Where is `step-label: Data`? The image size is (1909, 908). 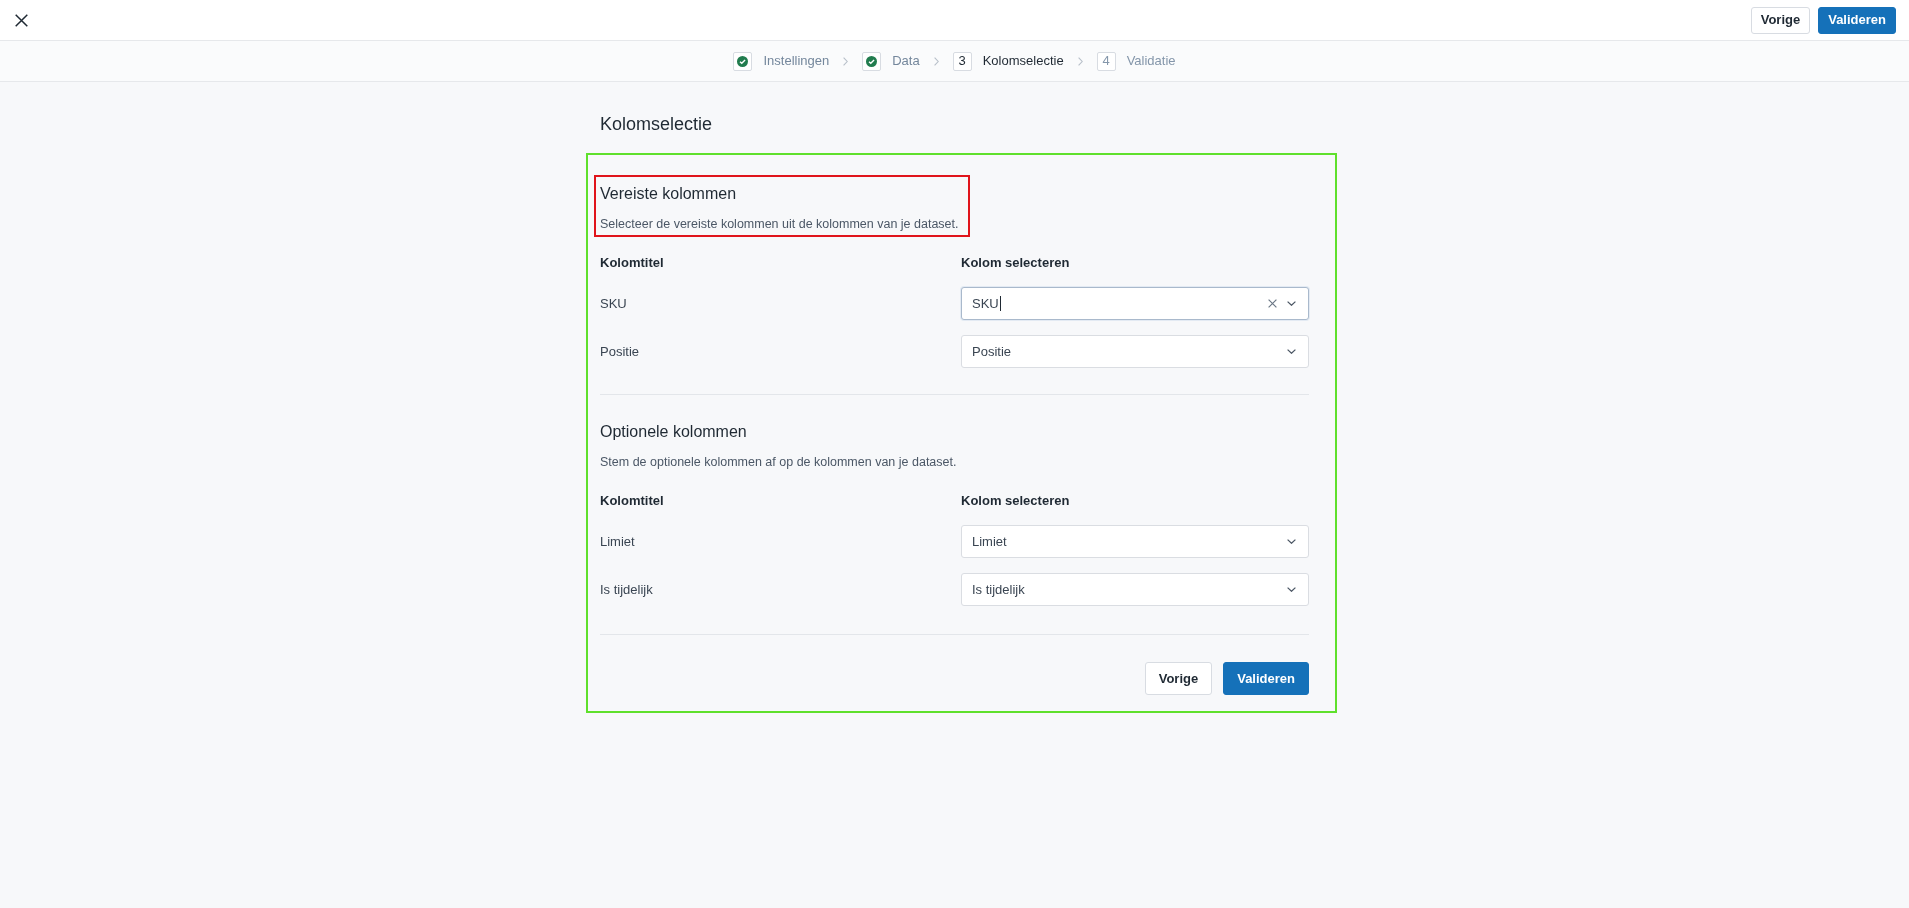 step-label: Data is located at coordinates (906, 61).